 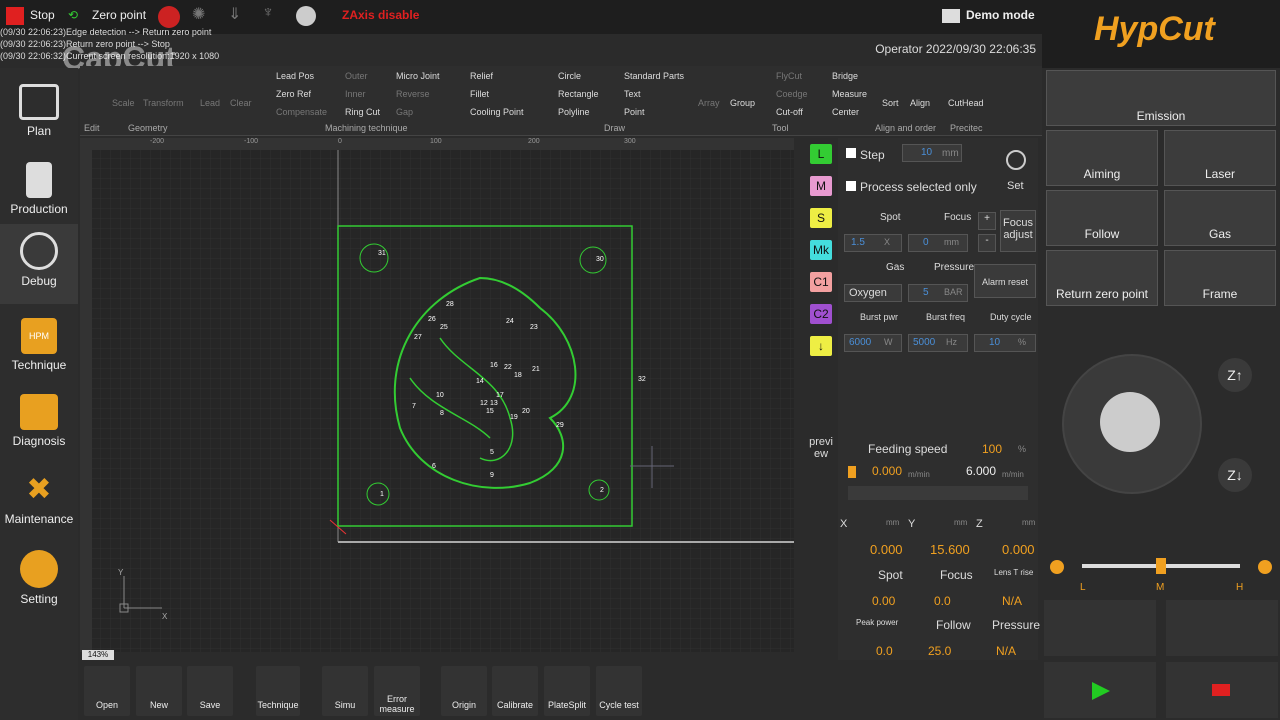 I want to click on focus-plus-button: +, so click(x=987, y=221).